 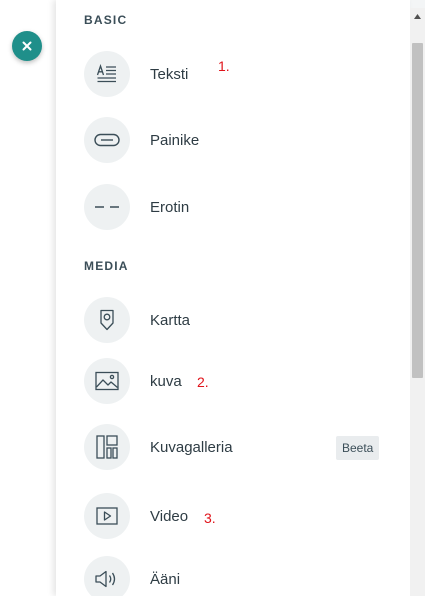 What do you see at coordinates (106, 266) in the screenshot?
I see `section-heading-media: MEDIA` at bounding box center [106, 266].